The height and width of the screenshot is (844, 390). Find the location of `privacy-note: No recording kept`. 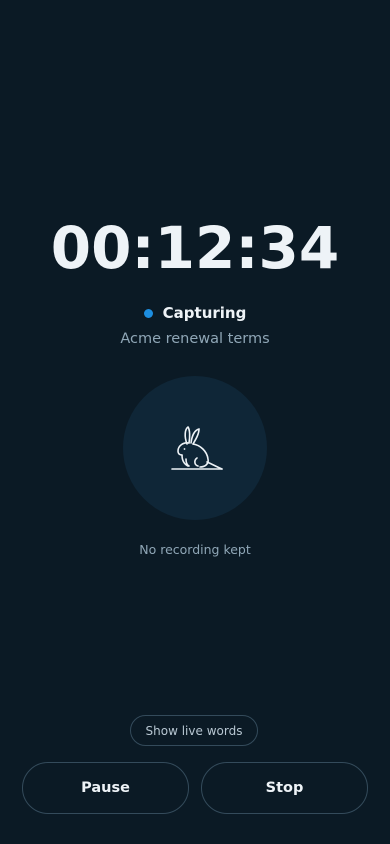

privacy-note: No recording kept is located at coordinates (195, 549).